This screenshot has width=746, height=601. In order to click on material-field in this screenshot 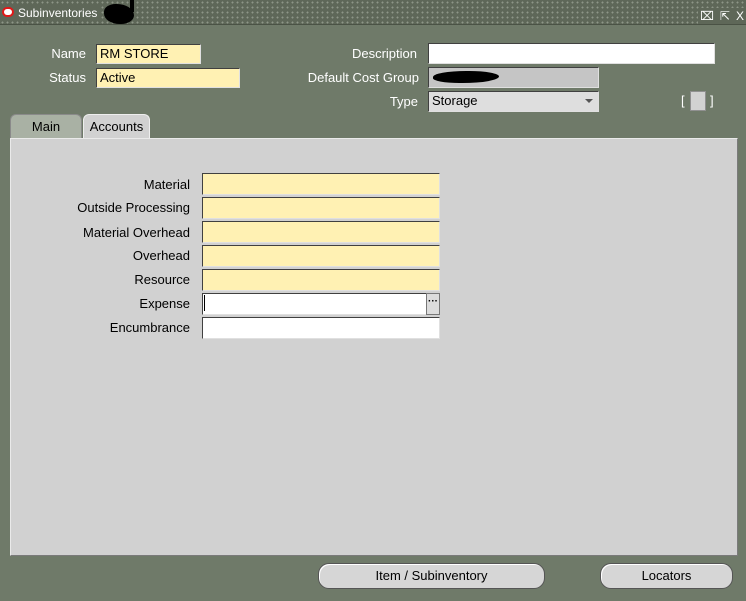, I will do `click(321, 184)`.